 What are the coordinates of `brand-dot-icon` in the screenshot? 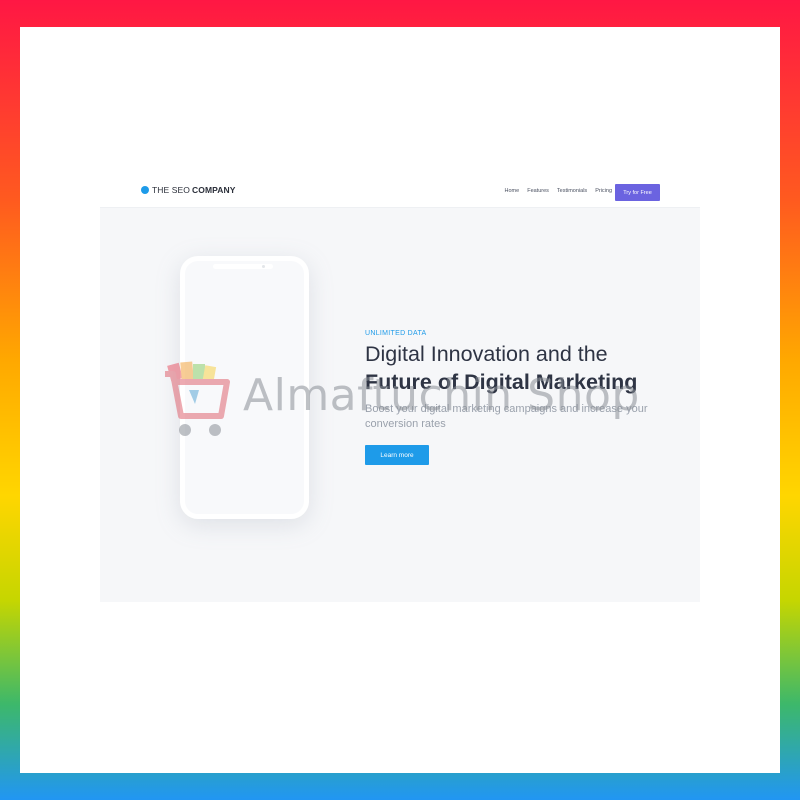 It's located at (145, 190).